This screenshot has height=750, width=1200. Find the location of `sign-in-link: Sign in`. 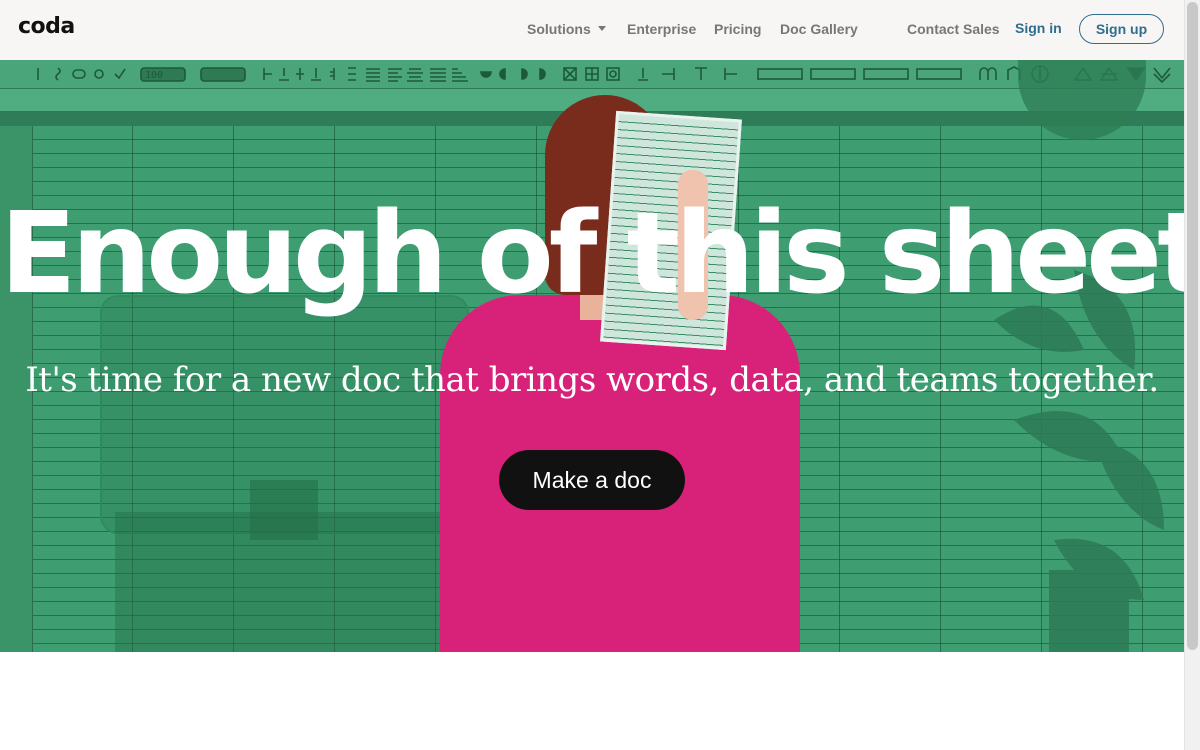

sign-in-link: Sign in is located at coordinates (1038, 28).